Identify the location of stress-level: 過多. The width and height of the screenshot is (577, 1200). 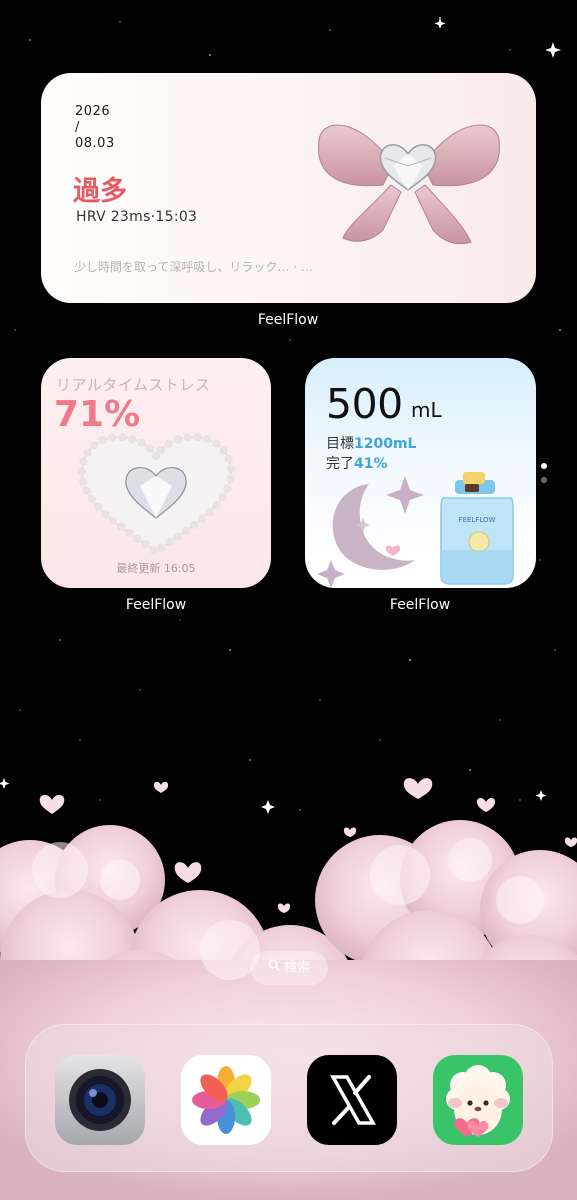
(100, 191).